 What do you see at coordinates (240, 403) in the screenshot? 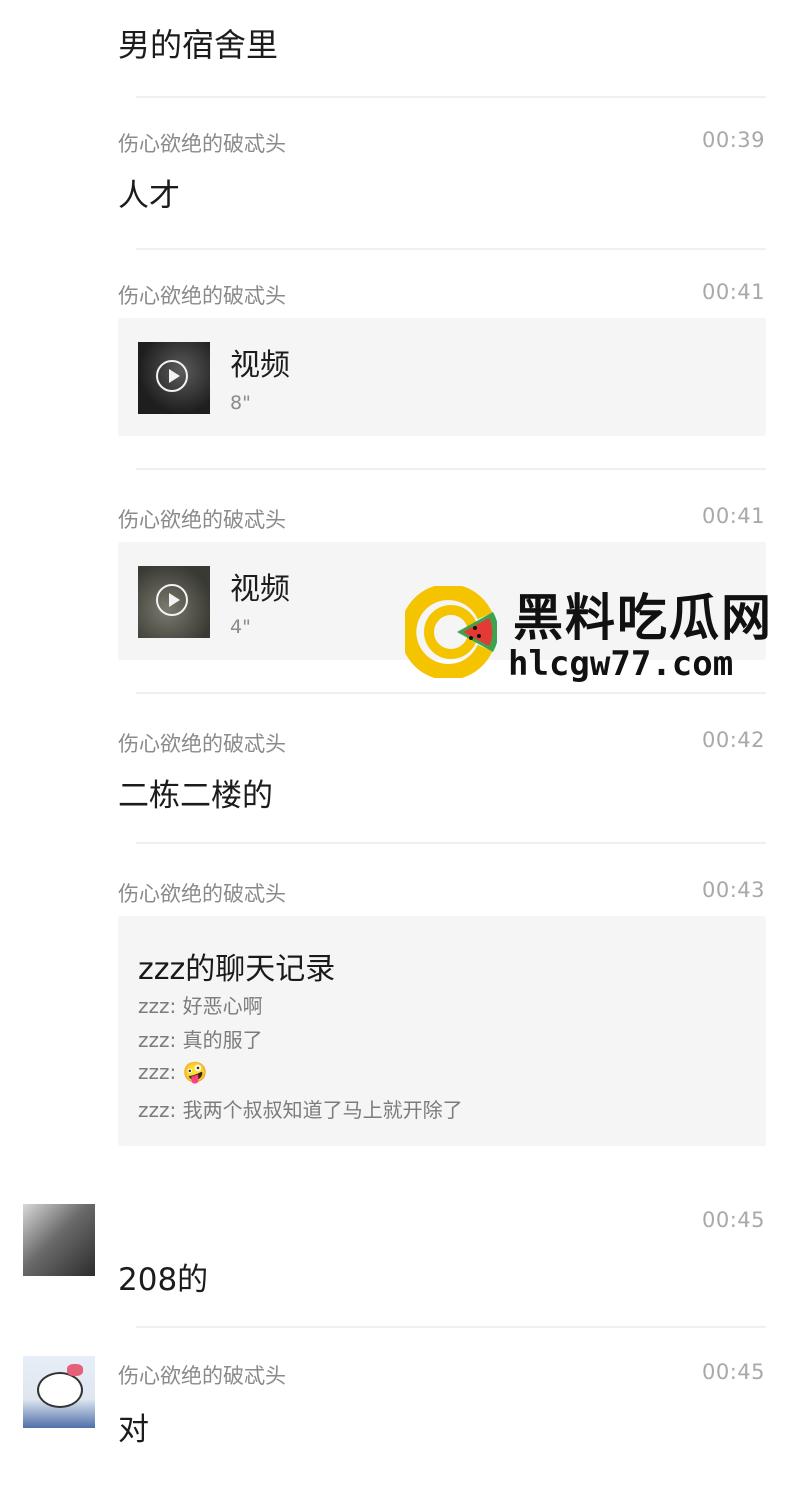
I see `video-duration: 8"` at bounding box center [240, 403].